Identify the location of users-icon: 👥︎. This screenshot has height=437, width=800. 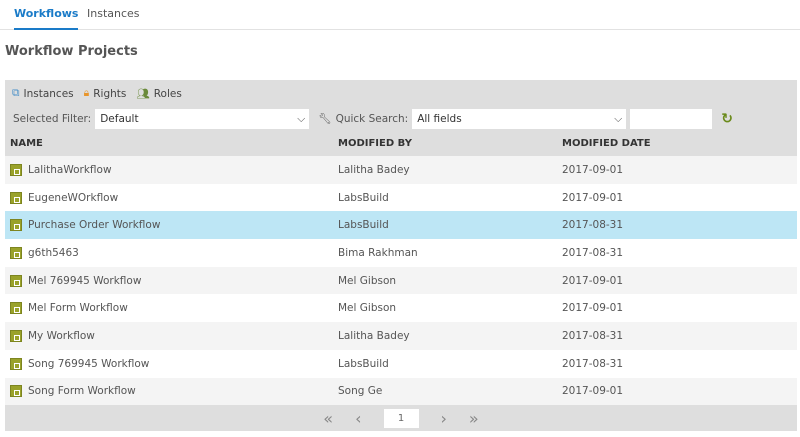
(143, 94).